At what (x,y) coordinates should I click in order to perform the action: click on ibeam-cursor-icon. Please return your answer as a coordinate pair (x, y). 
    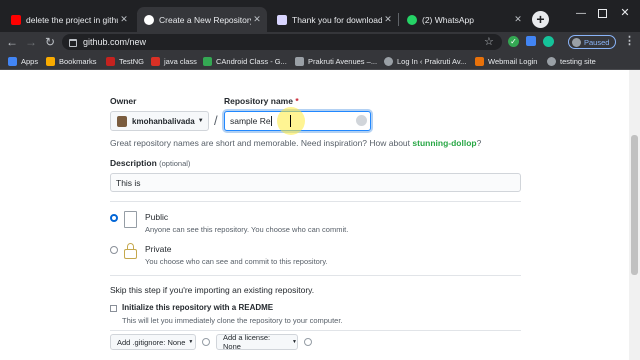
    Looking at the image, I should click on (290, 121).